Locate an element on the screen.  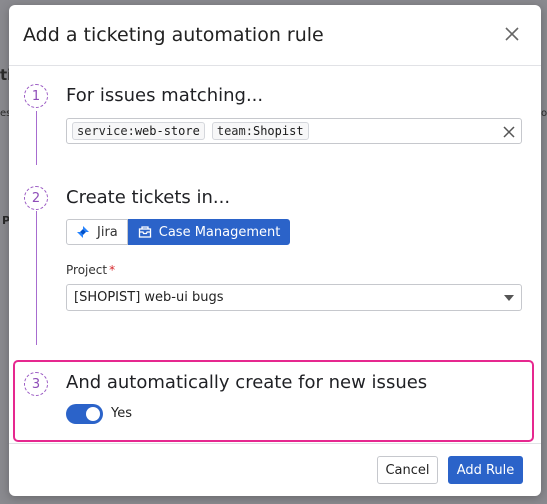
ticket-destination-toggle: Jira Case Management is located at coordinates (178, 232).